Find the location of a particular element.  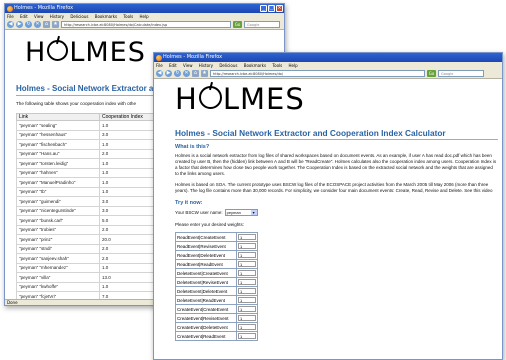

weight-row: ReadEvent|ReviseEvent 1 is located at coordinates (216, 246).